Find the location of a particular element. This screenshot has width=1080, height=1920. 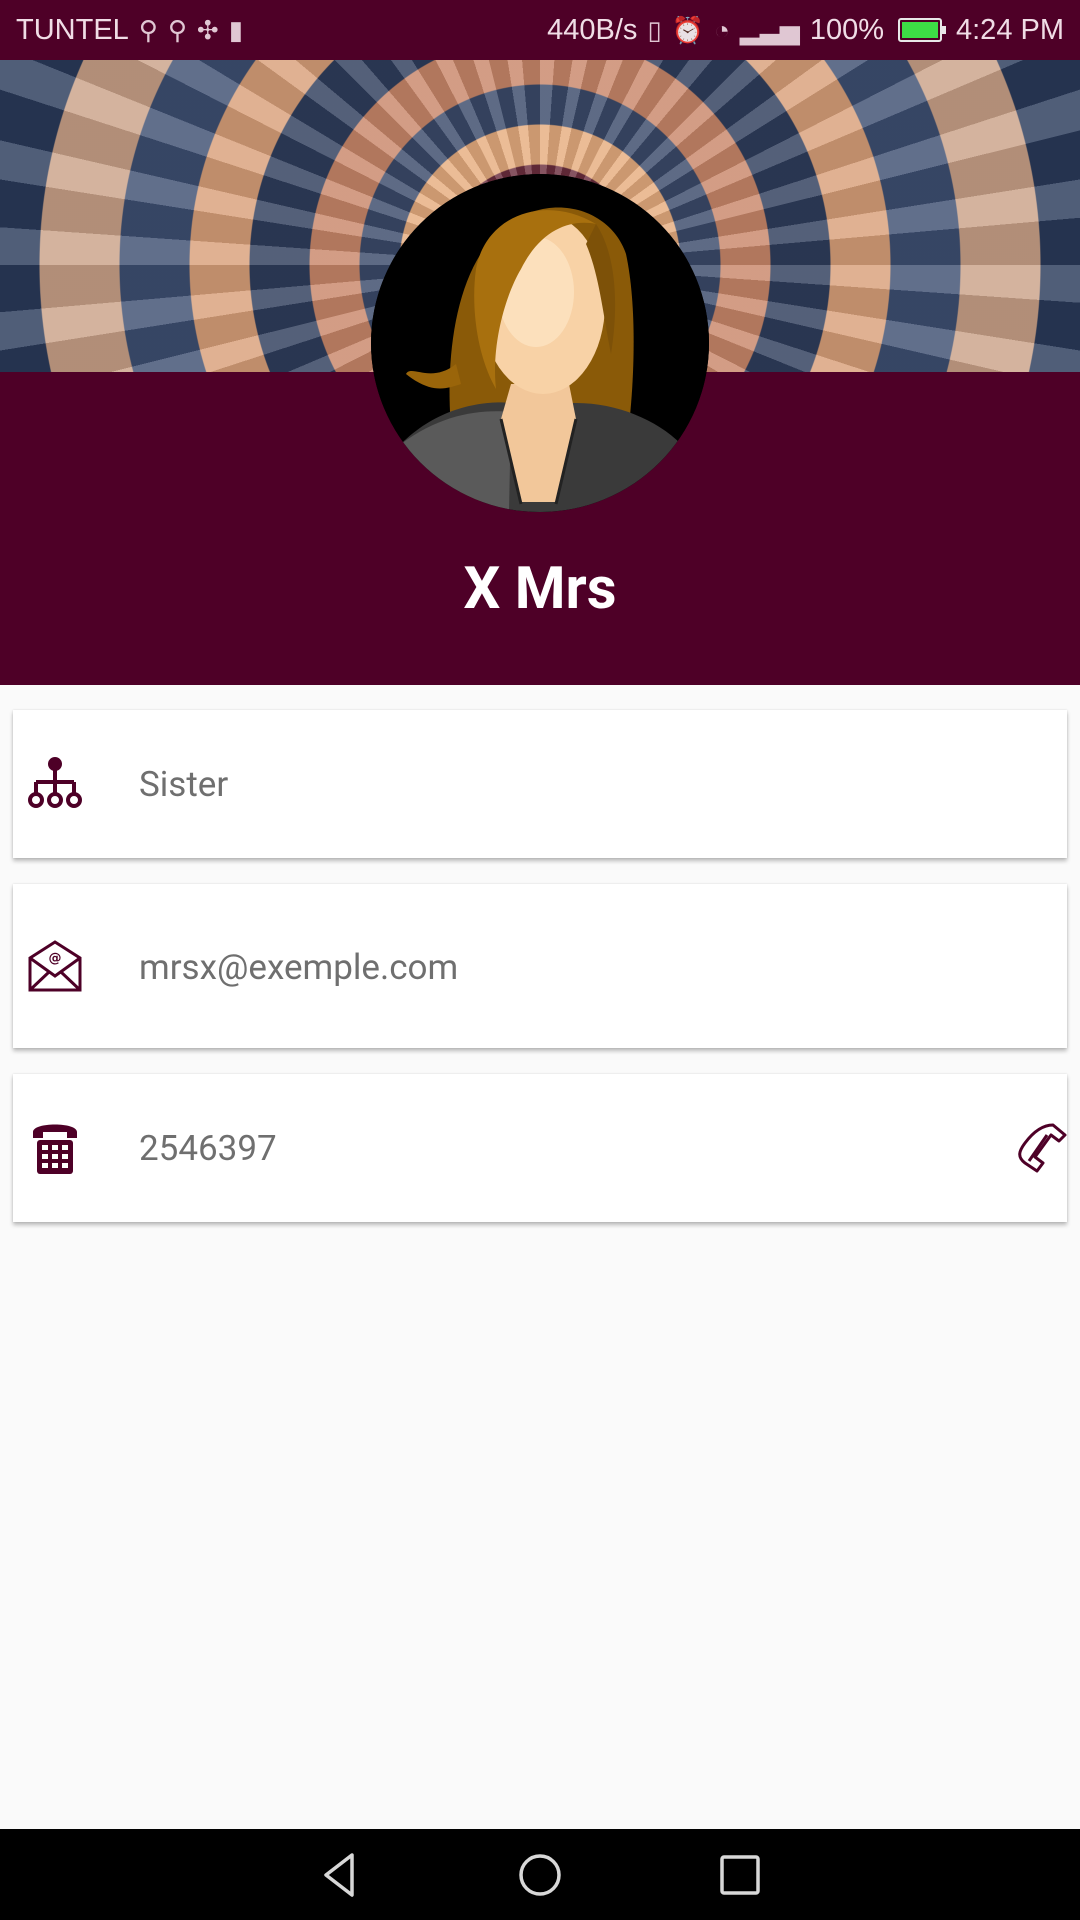

email-card: @ mrsx@exemple.com is located at coordinates (540, 966).